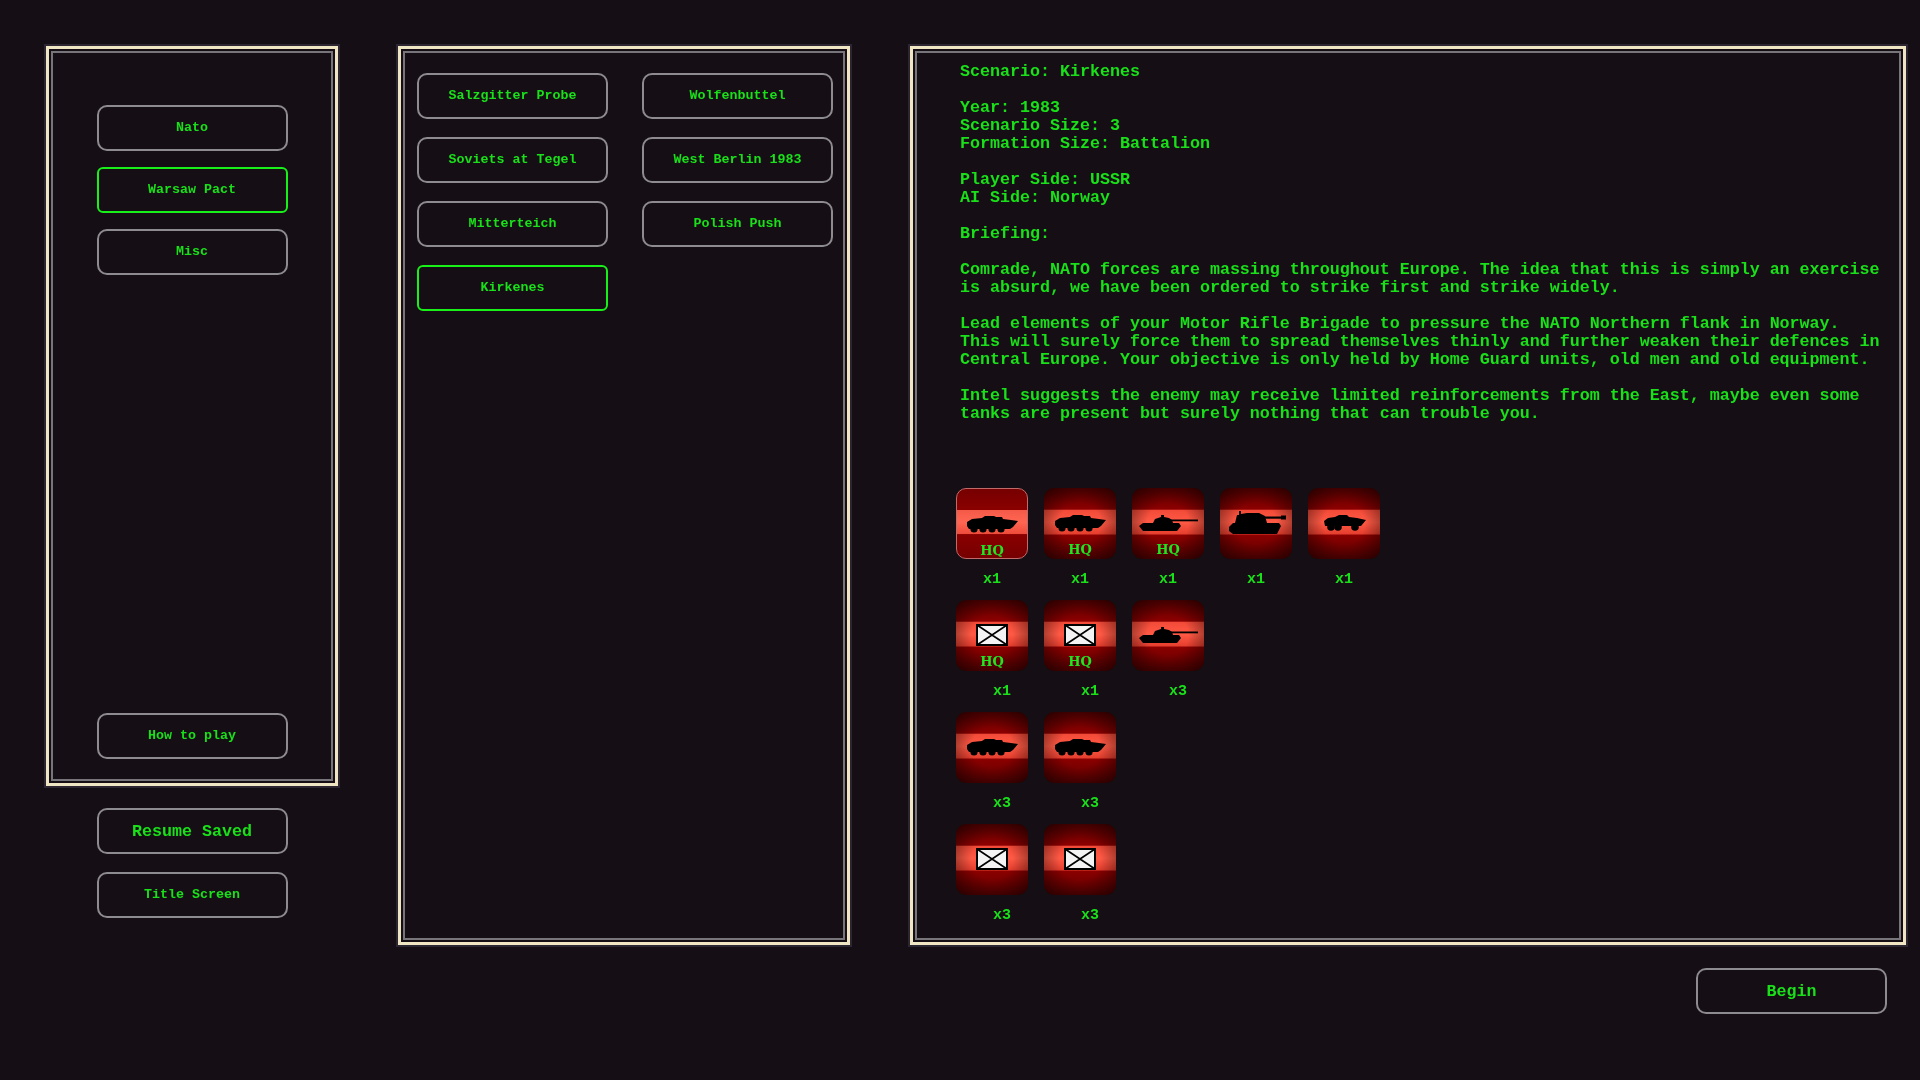 This screenshot has height=1080, width=1920. Describe the element at coordinates (1050, 72) in the screenshot. I see `info-line: Scenario: Kirkenes` at that location.